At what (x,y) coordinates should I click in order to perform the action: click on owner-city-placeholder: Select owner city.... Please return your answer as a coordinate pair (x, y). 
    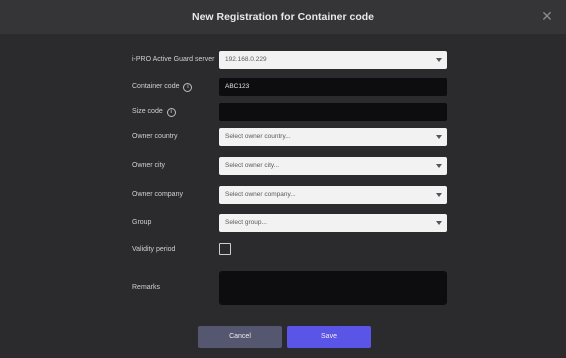
    Looking at the image, I should click on (252, 165).